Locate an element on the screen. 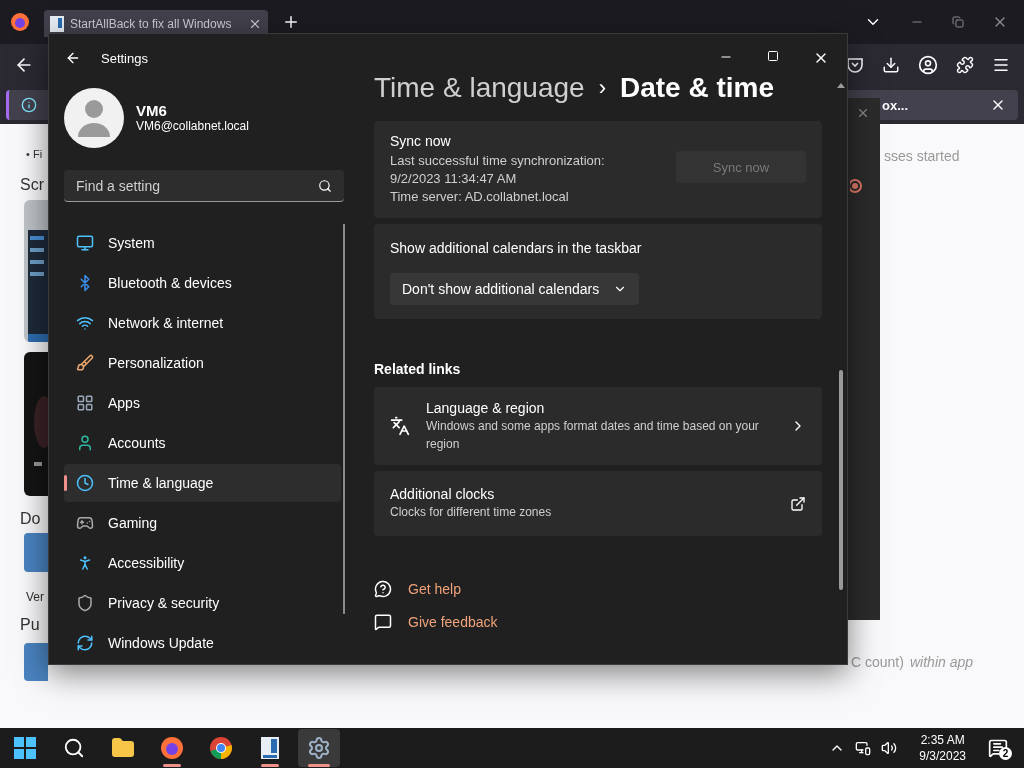  window-title: Settings is located at coordinates (124, 58).